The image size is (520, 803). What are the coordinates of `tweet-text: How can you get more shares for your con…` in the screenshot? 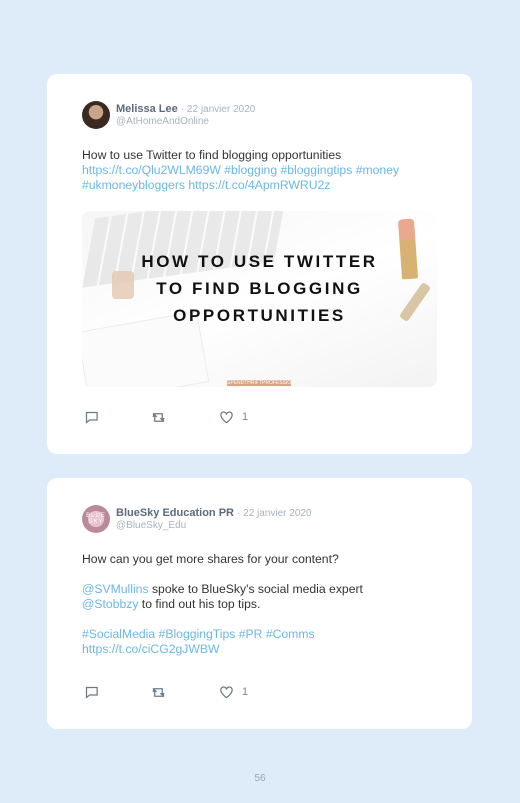 It's located at (262, 604).